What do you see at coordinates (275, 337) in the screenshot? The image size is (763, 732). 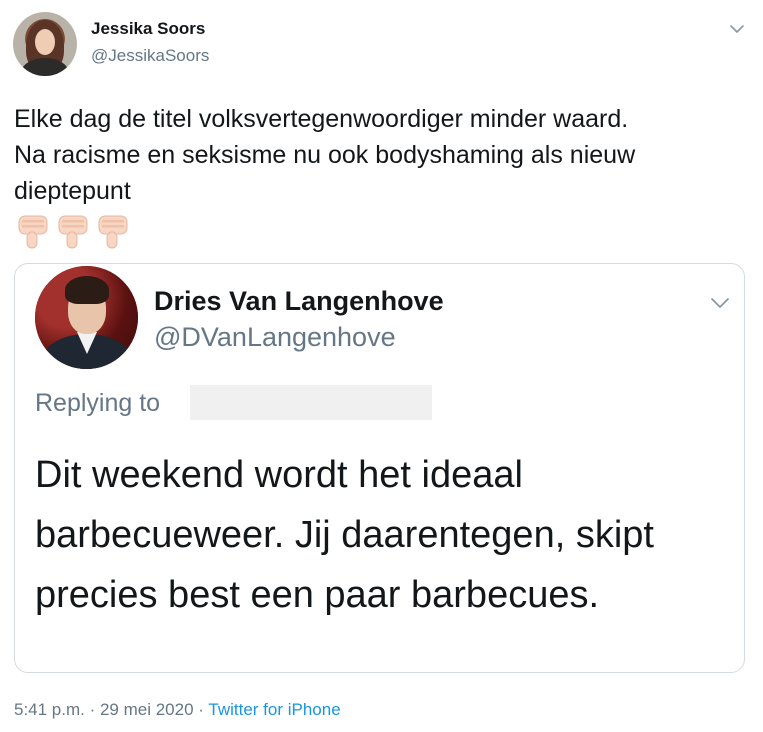 I see `quoted-author-handle: @DVanLangenhove` at bounding box center [275, 337].